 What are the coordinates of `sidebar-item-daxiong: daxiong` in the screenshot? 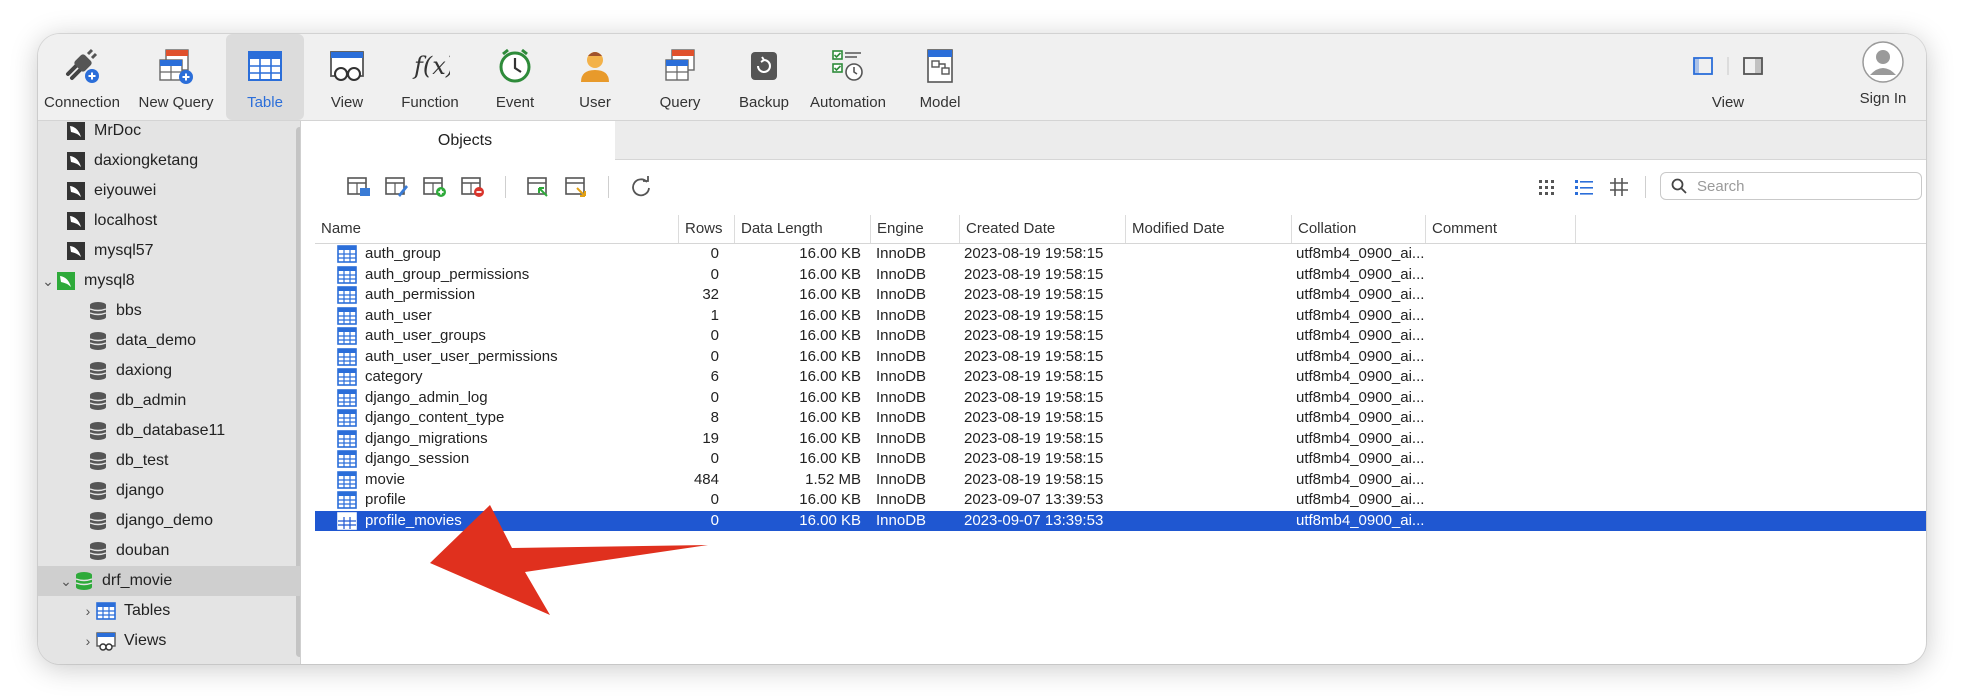 It's located at (105, 371).